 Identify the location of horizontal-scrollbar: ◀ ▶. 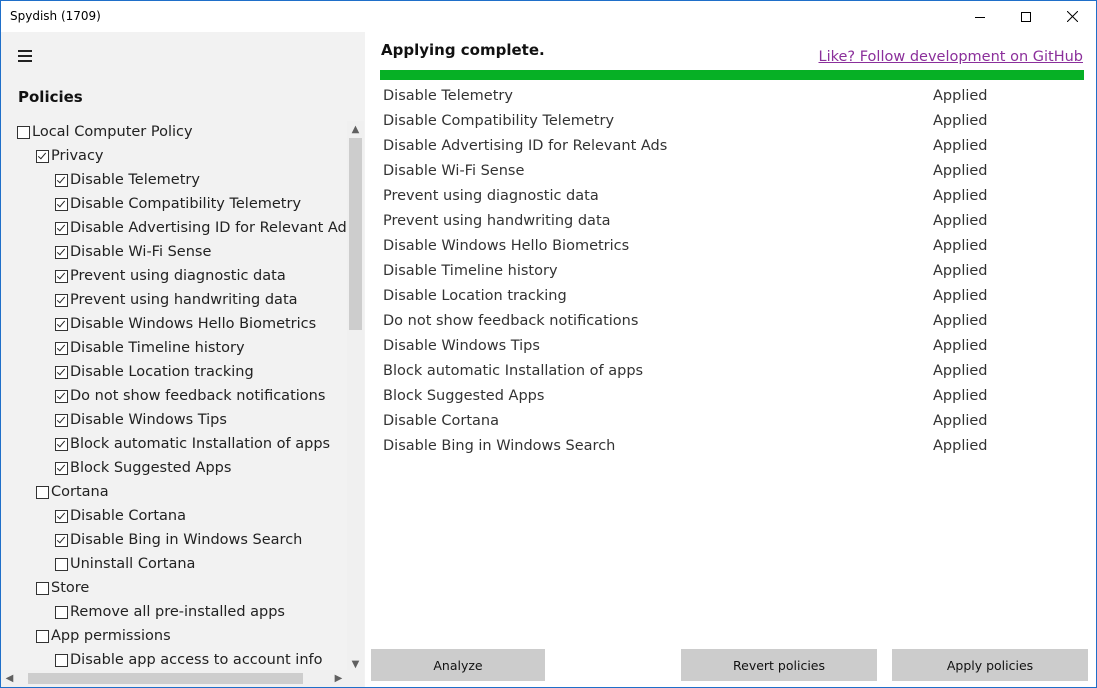
(174, 678).